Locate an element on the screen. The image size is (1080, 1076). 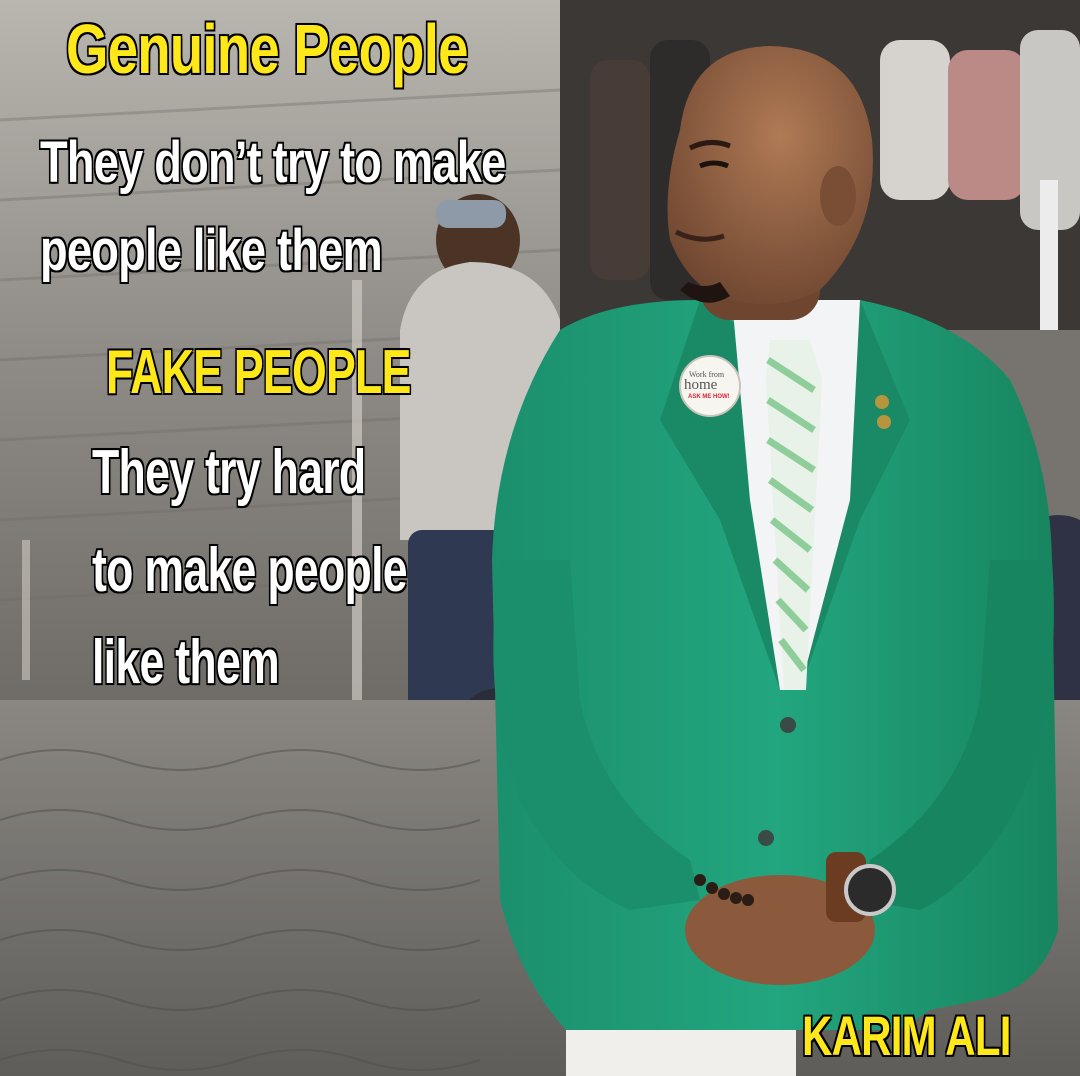
genuine-people-line-2: people like them is located at coordinates (211, 250).